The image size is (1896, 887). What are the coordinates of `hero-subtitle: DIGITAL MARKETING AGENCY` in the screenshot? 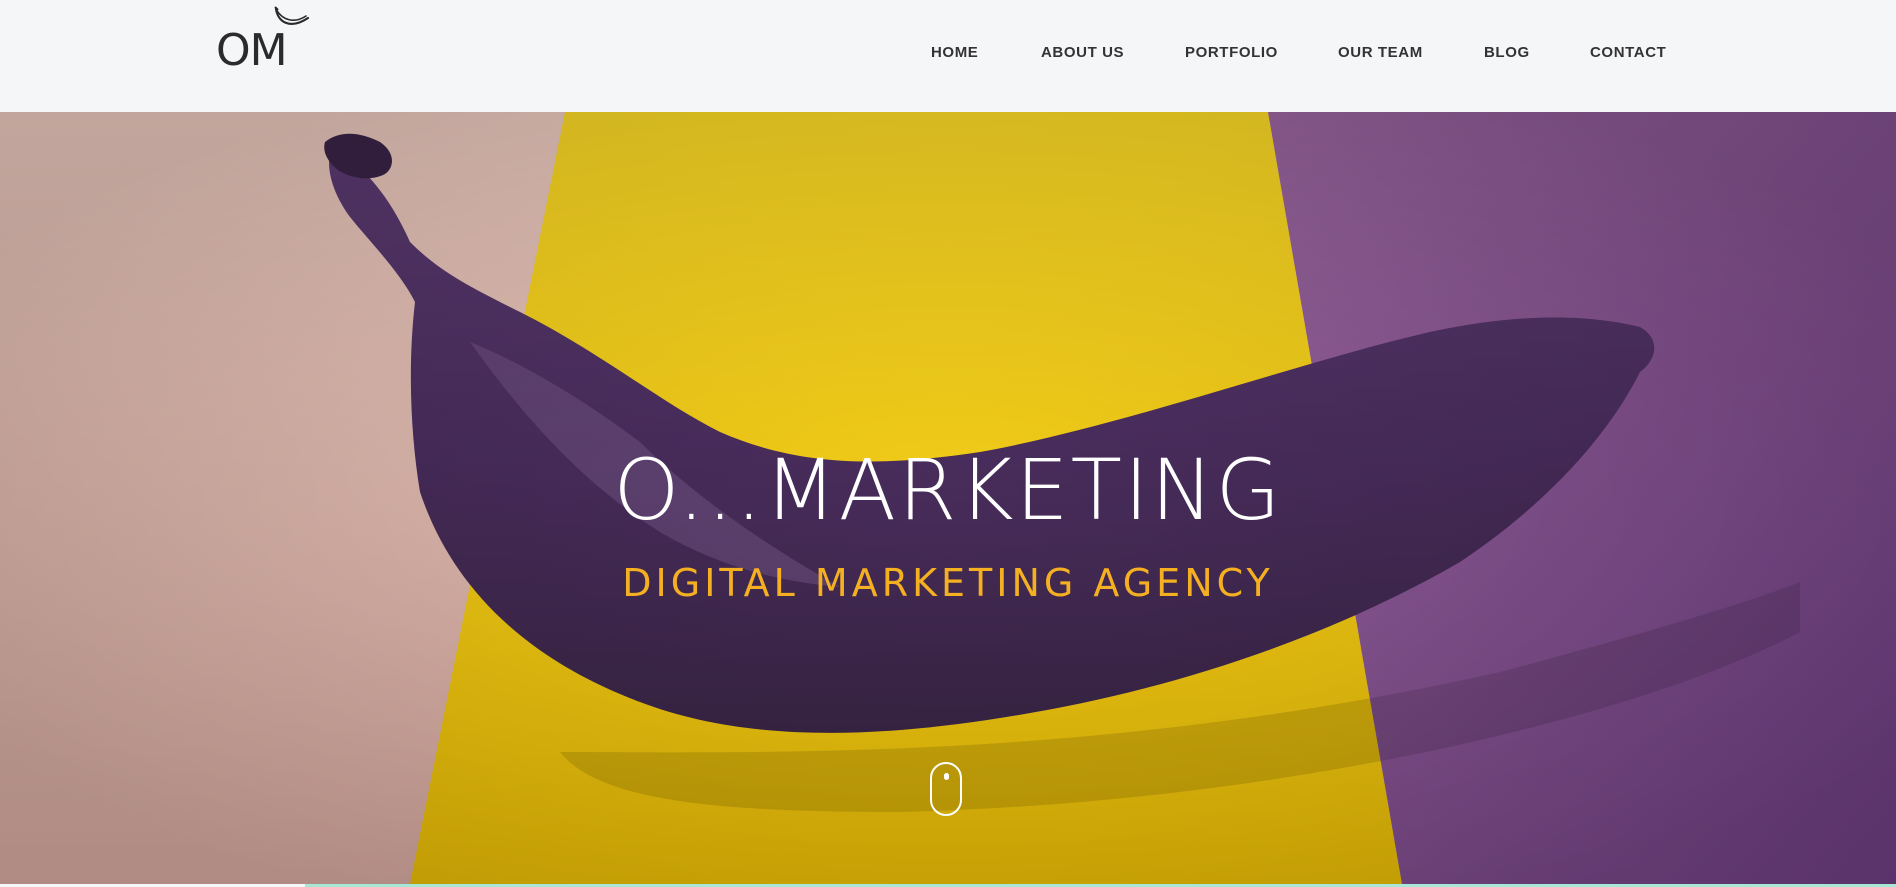 It's located at (948, 583).